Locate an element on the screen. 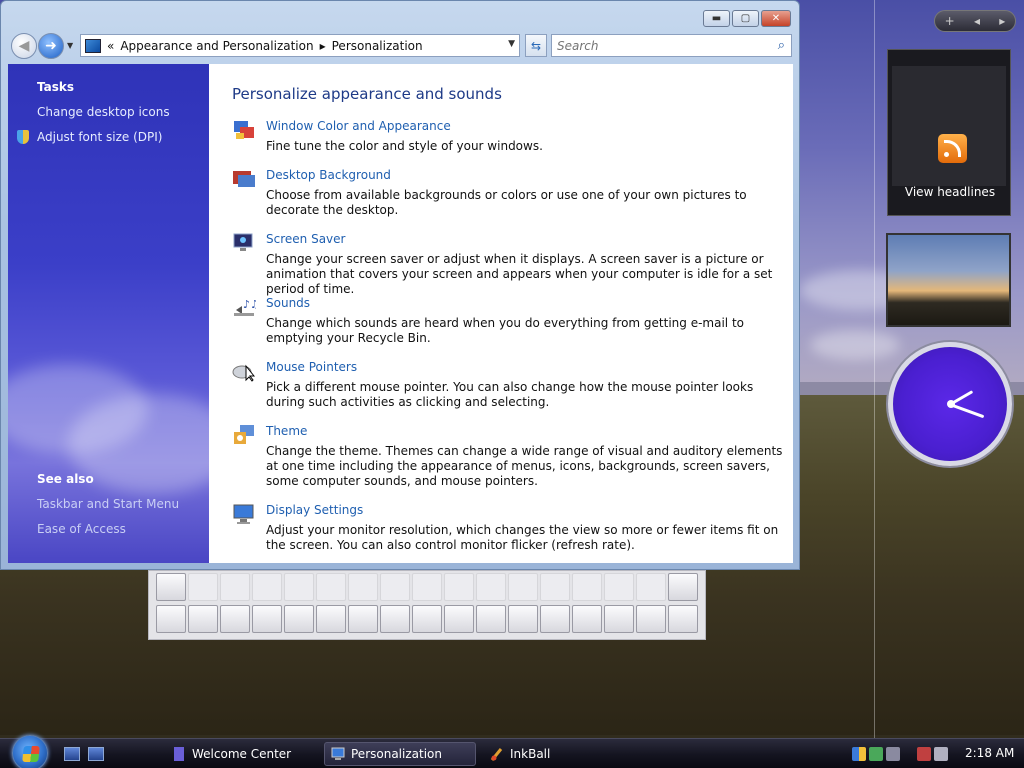 The image size is (1024, 768). taskbar-item-label: Welcome Center is located at coordinates (242, 754).